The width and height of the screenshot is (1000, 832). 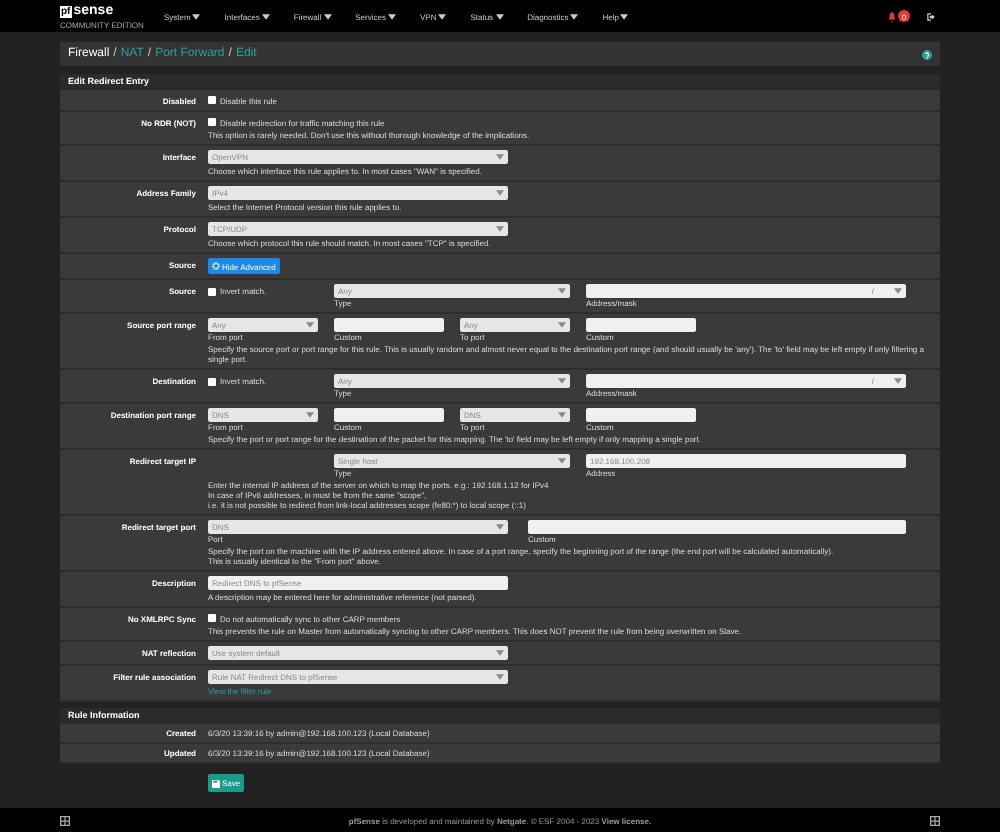 I want to click on bell-icon, so click(x=892, y=16).